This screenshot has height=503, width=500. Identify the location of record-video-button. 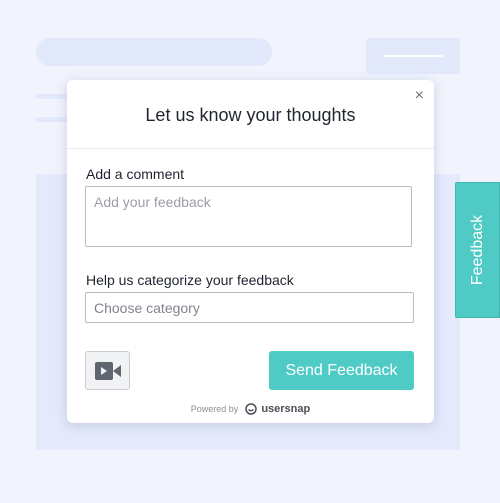
(107, 370).